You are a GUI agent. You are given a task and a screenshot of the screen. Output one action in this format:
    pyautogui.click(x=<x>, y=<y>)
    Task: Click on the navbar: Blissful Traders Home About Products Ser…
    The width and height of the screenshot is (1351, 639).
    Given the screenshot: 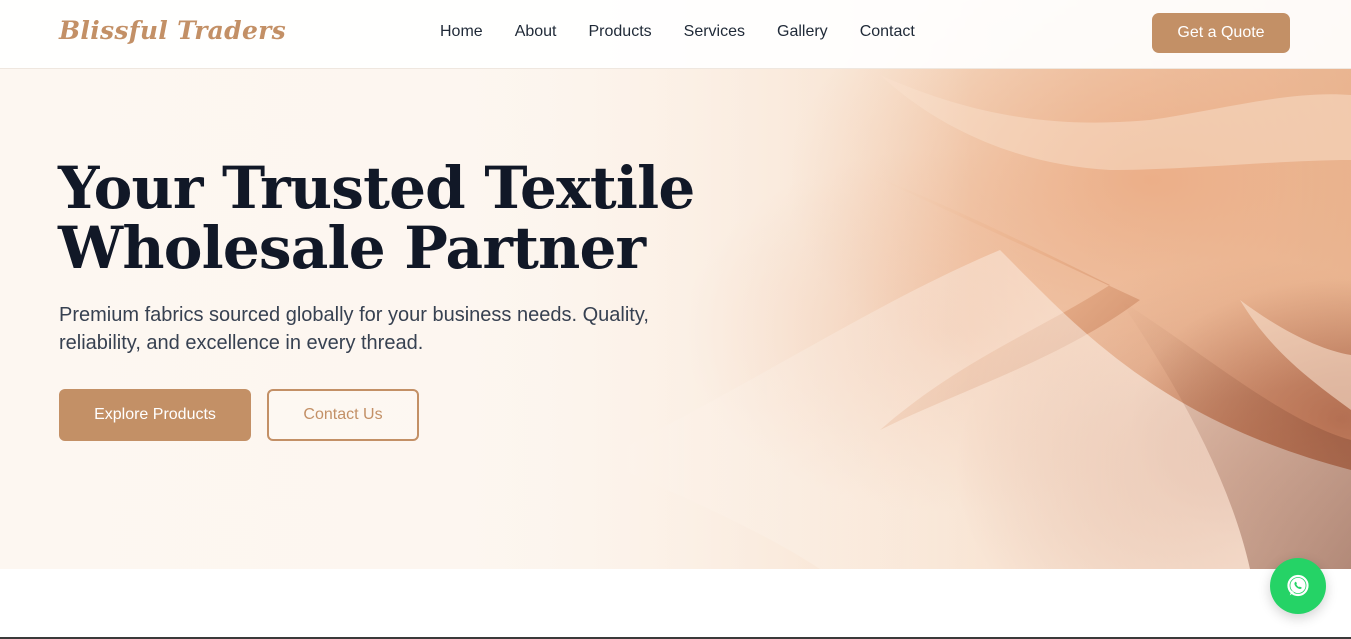 What is the action you would take?
    pyautogui.click(x=675, y=34)
    